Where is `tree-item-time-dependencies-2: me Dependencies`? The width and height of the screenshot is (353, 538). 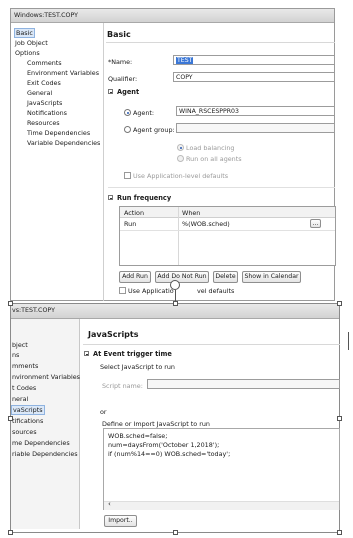 tree-item-time-dependencies-2: me Dependencies is located at coordinates (41, 443).